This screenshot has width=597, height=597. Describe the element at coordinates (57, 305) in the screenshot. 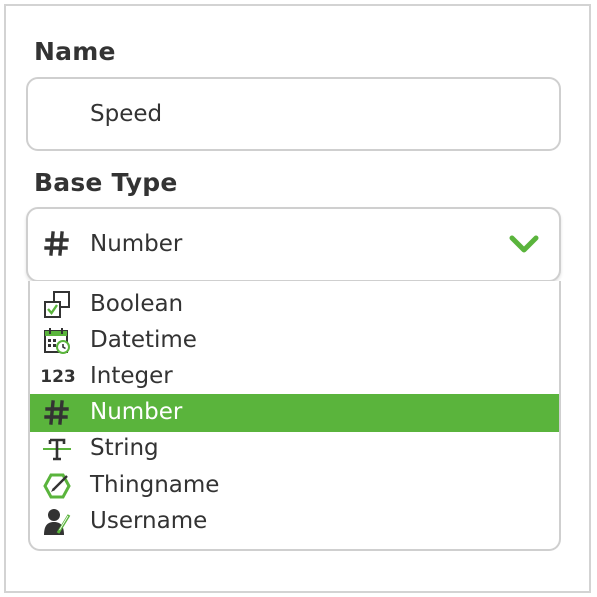

I see `boolean-icon` at that location.